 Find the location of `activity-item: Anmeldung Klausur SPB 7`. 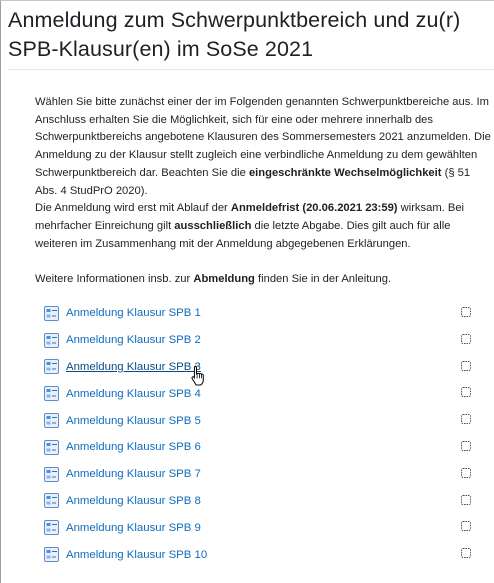

activity-item: Anmeldung Klausur SPB 7 is located at coordinates (269, 474).